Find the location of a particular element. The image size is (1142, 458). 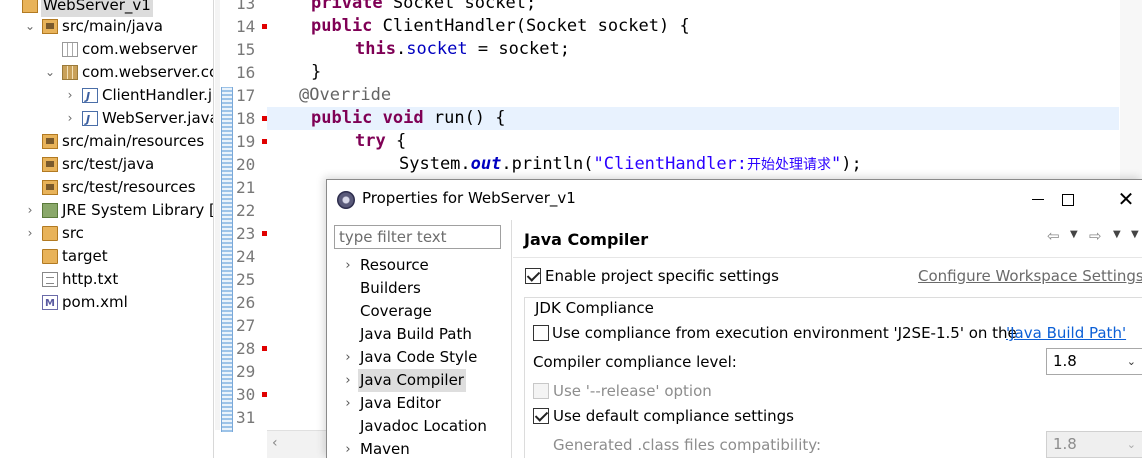

close-icon: ✕ is located at coordinates (1126, 199).